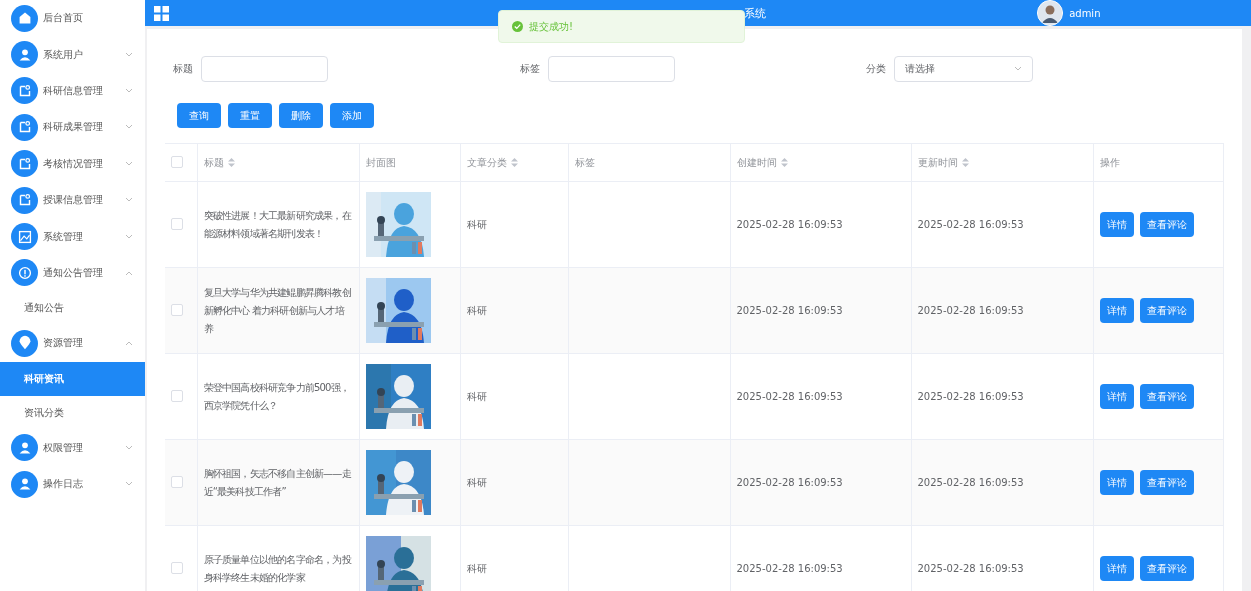 The image size is (1251, 591). What do you see at coordinates (72, 236) in the screenshot?
I see `sidebar-item: 系统管理` at bounding box center [72, 236].